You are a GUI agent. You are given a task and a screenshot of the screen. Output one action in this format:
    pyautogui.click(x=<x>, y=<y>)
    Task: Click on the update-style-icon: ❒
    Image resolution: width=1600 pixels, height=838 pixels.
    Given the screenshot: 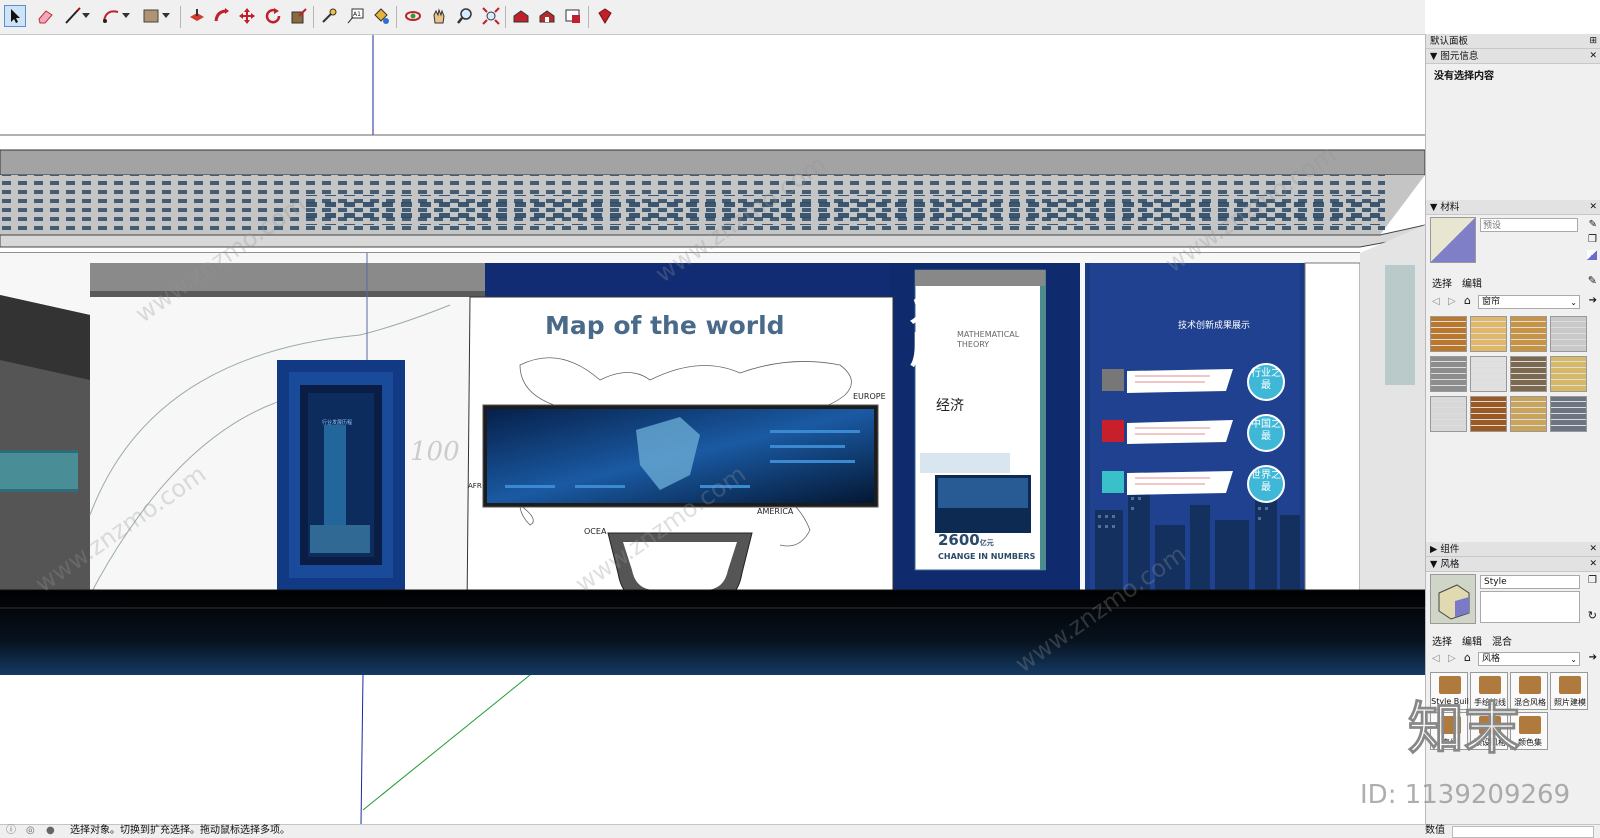 What is the action you would take?
    pyautogui.click(x=1592, y=580)
    